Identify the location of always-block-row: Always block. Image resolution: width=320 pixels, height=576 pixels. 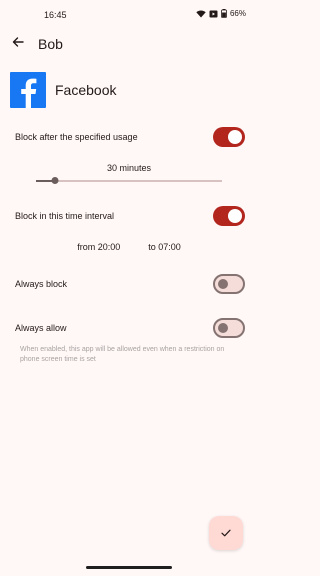
(130, 284).